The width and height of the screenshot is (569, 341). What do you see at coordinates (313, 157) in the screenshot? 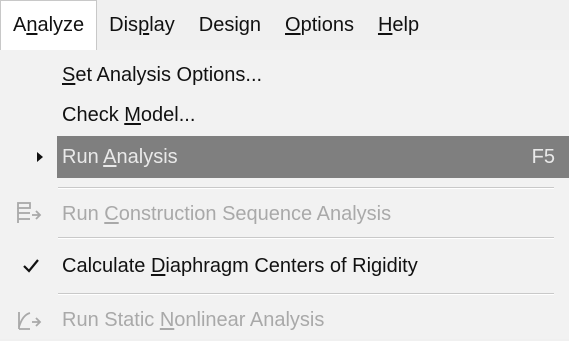
I see `menu-item-run-analysis: Run Analysis F5` at bounding box center [313, 157].